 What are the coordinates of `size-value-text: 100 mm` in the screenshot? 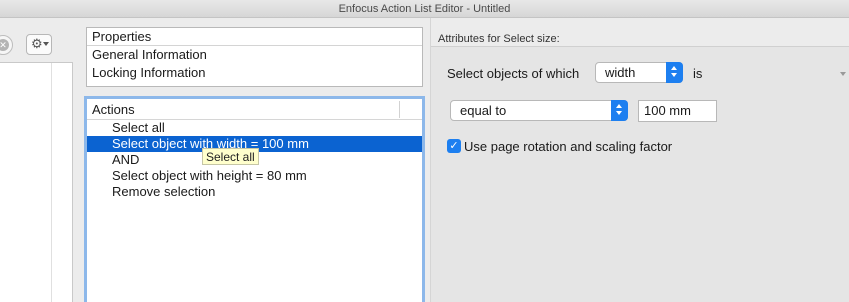 It's located at (667, 110).